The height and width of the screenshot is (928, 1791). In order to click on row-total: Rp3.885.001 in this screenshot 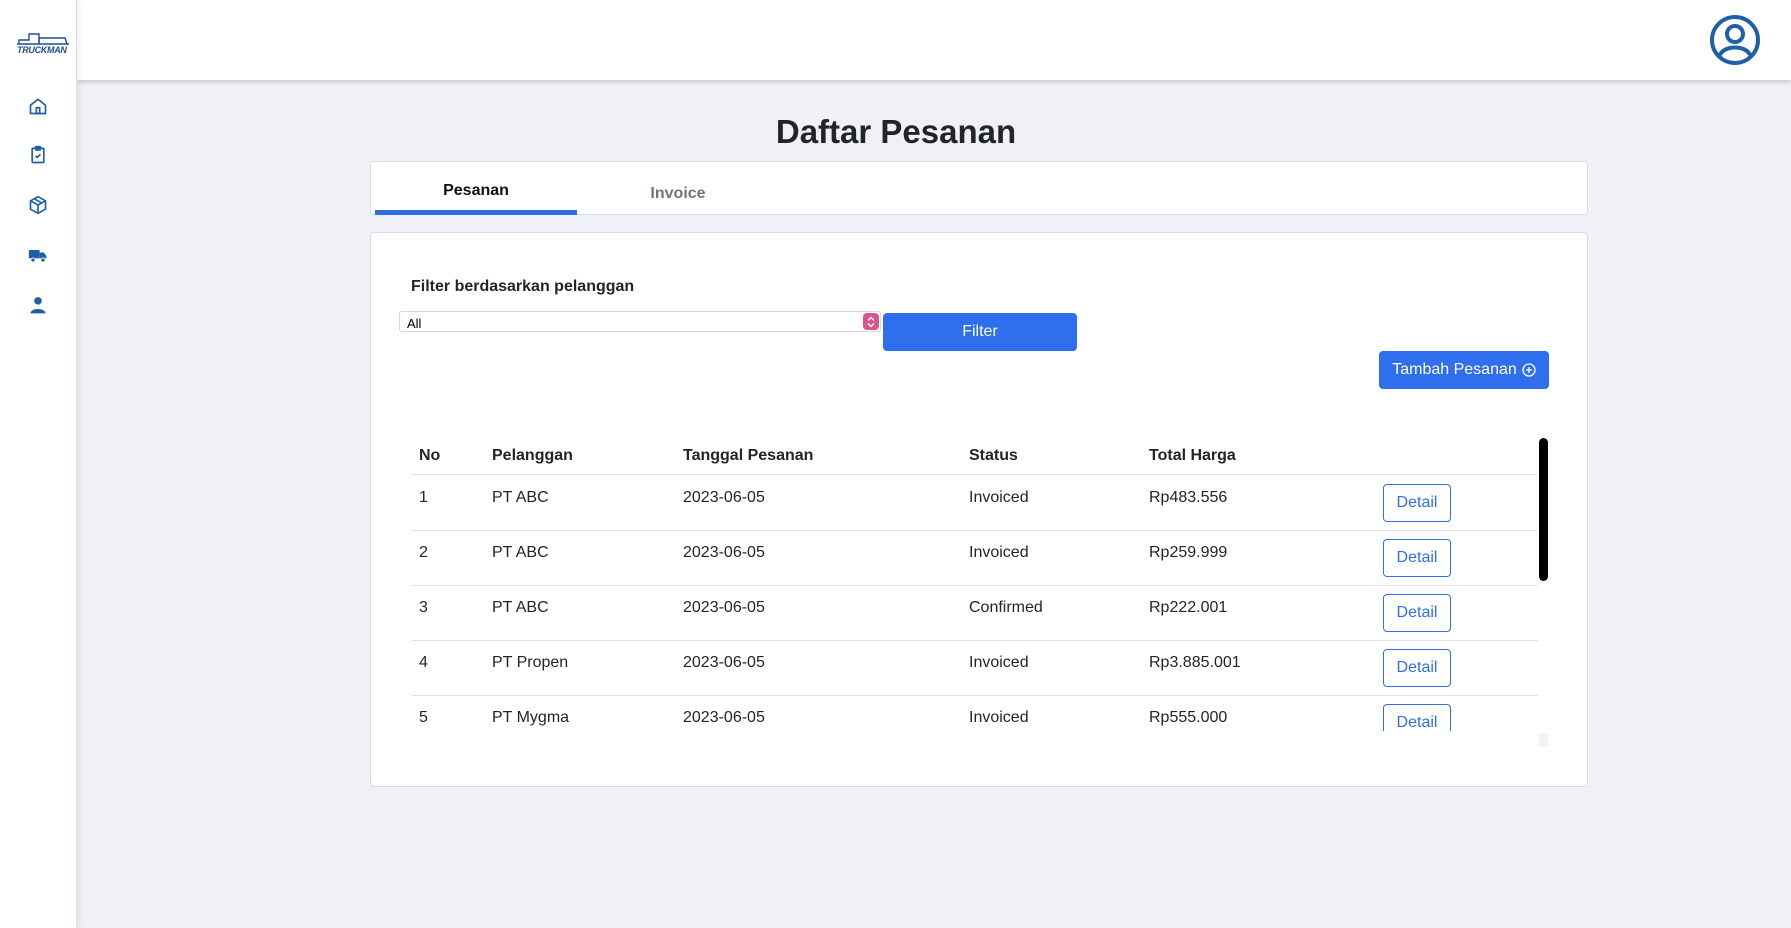, I will do `click(1195, 662)`.